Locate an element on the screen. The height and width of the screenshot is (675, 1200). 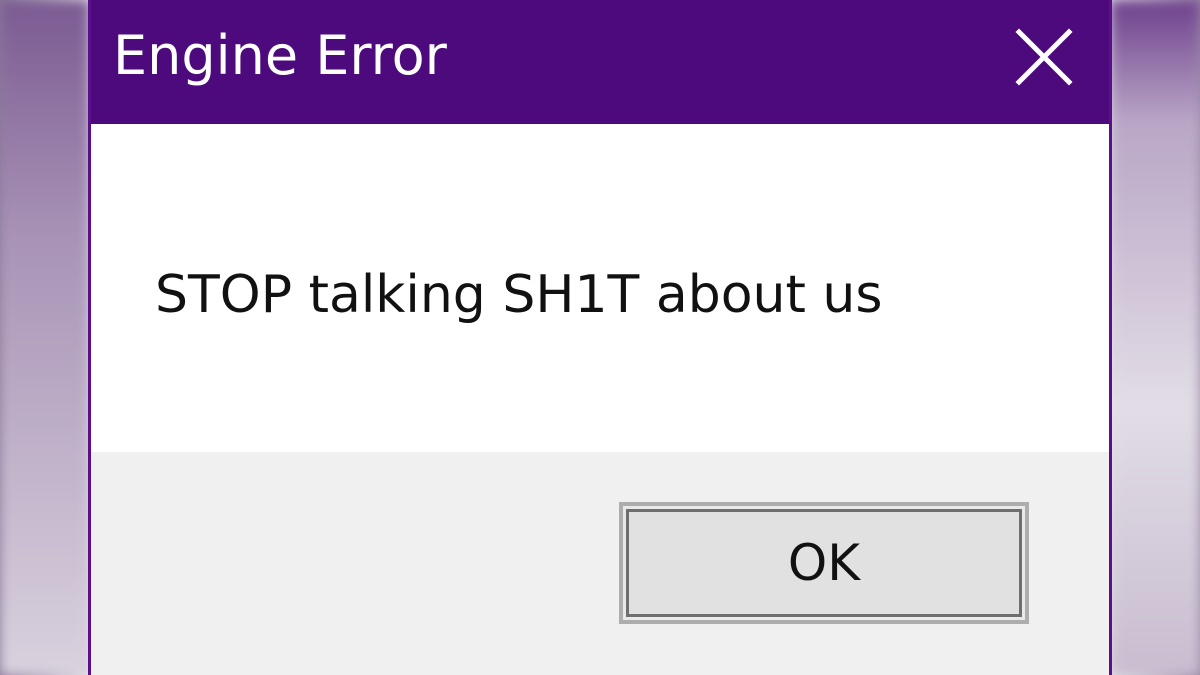
ok-button: OK is located at coordinates (824, 563).